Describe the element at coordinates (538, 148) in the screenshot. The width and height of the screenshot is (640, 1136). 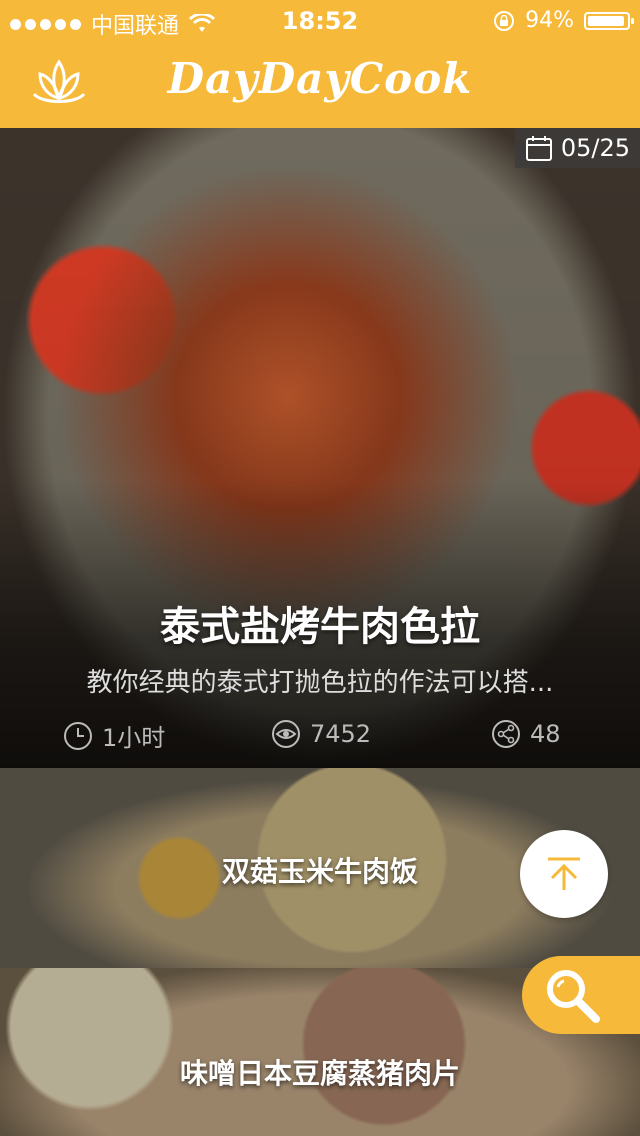
I see `calendar-icon` at that location.